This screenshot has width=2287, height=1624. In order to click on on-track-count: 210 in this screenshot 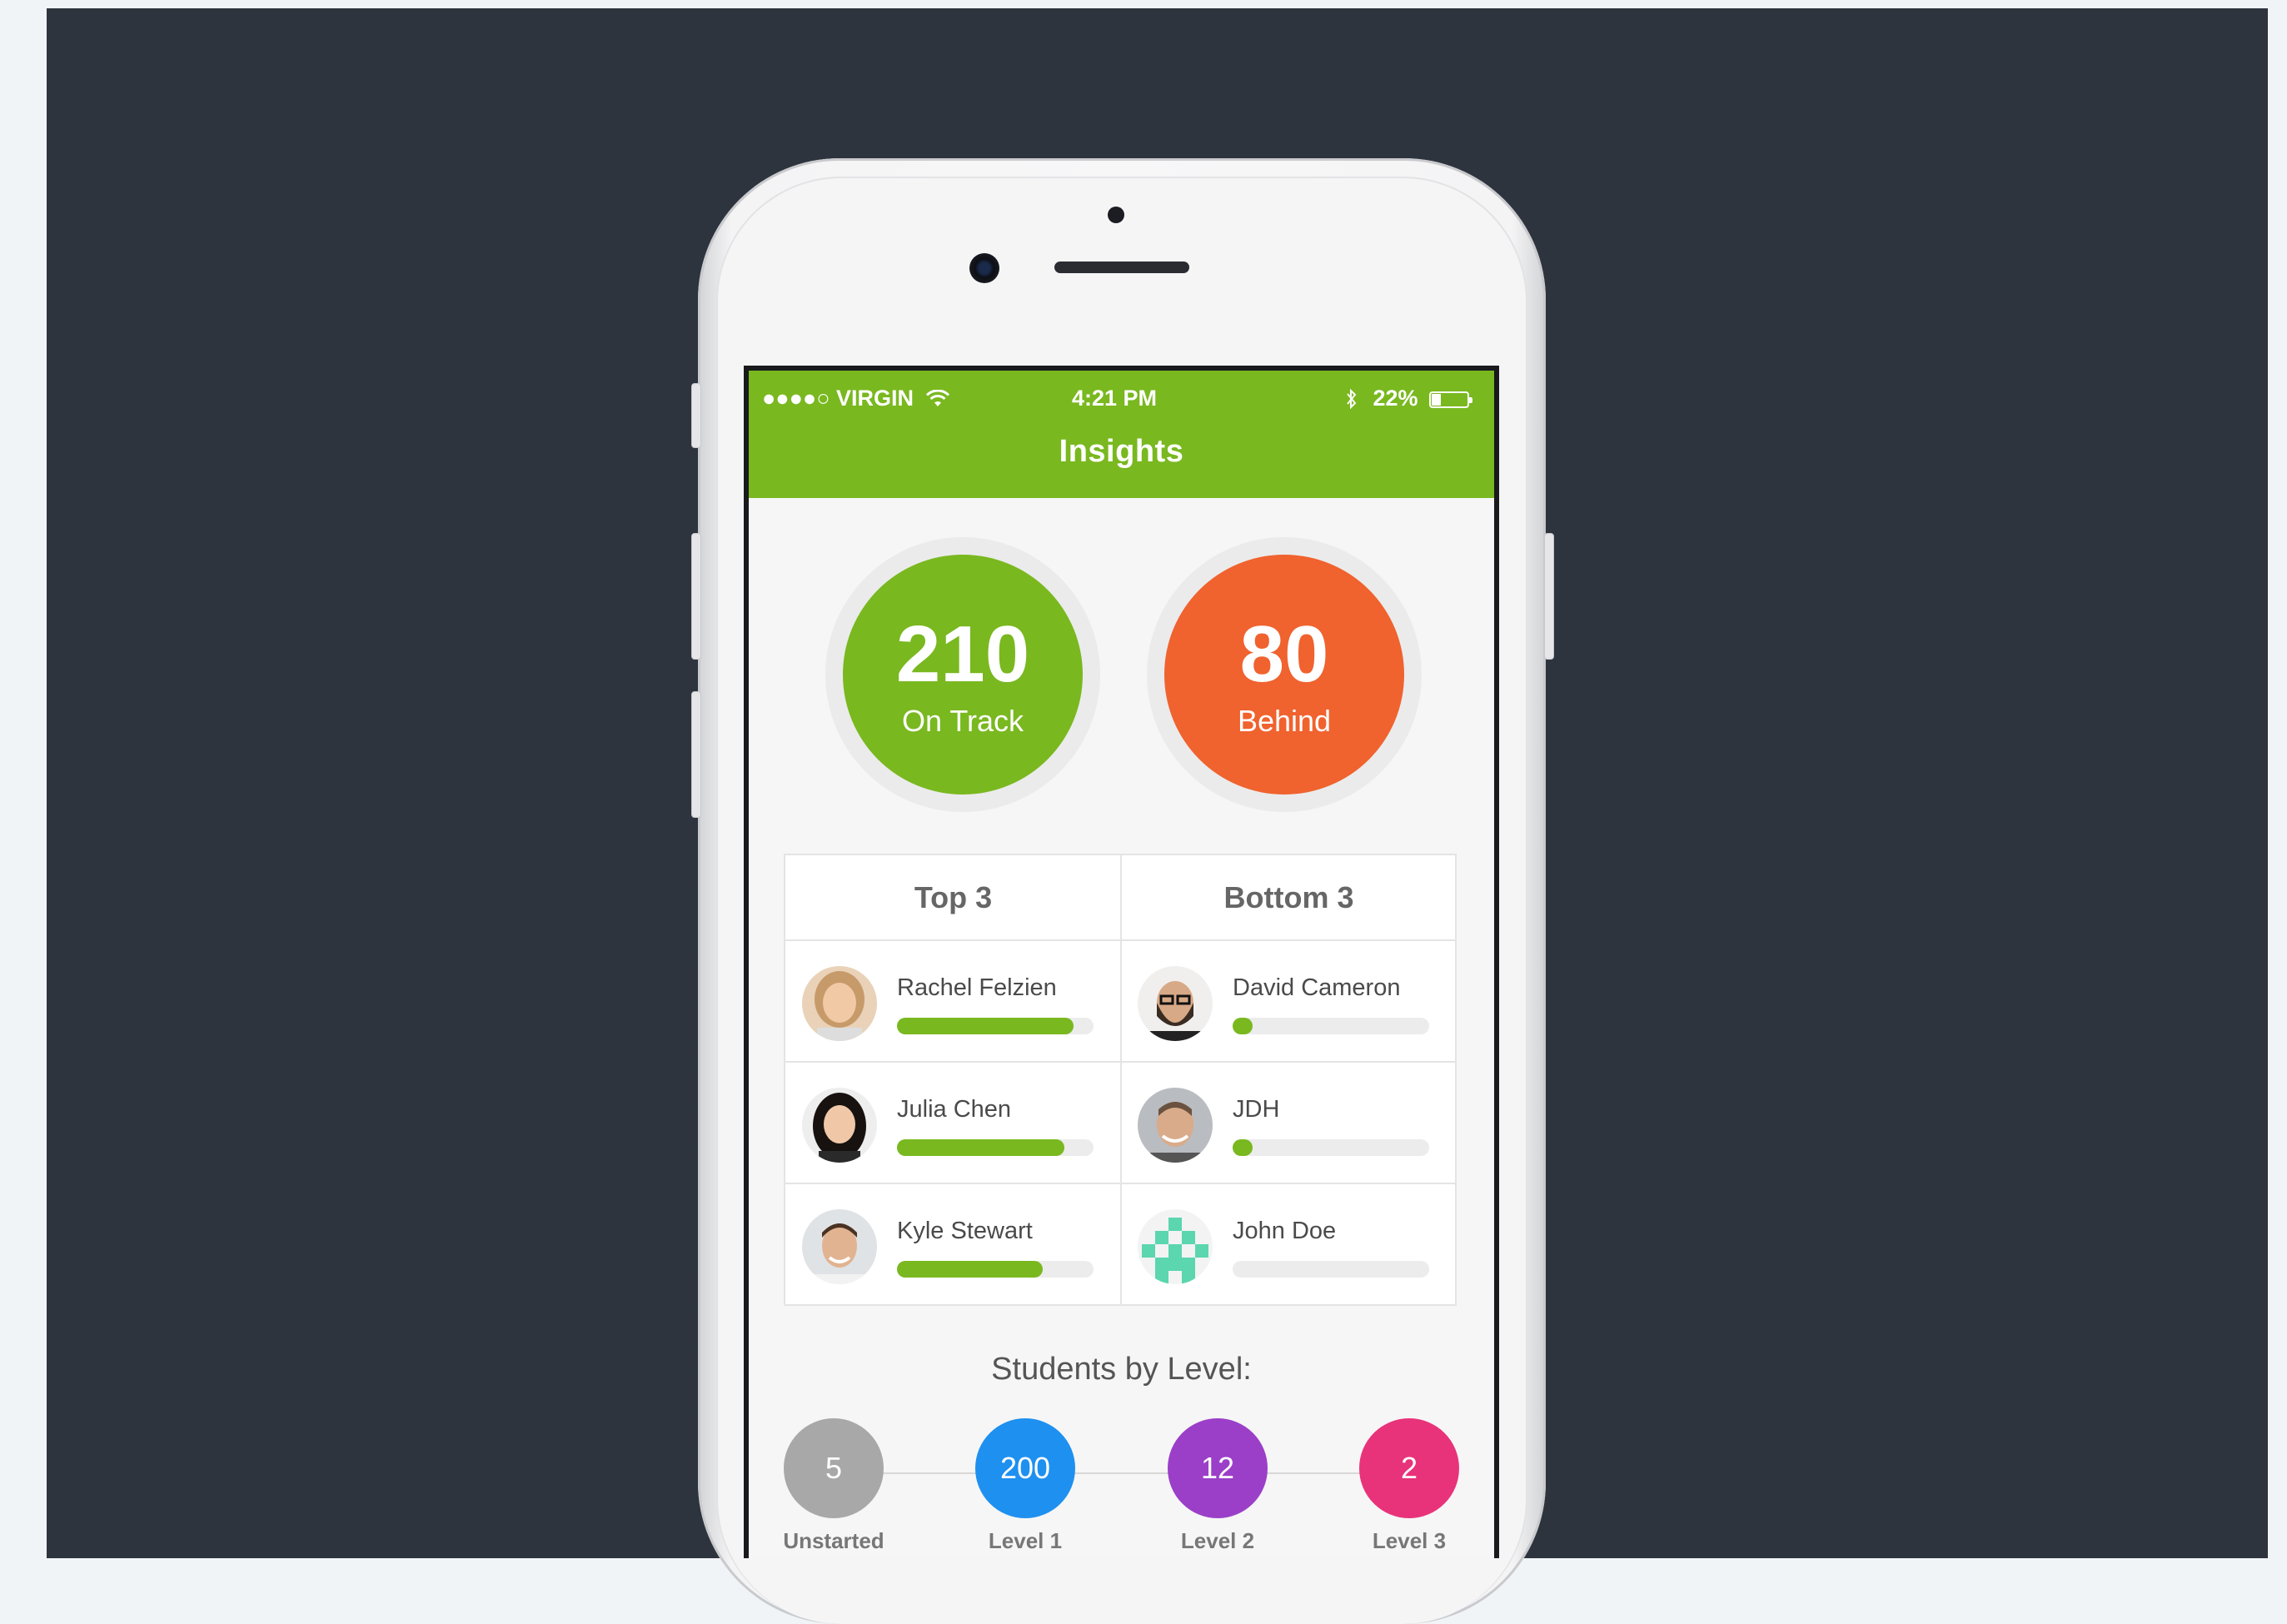, I will do `click(962, 655)`.